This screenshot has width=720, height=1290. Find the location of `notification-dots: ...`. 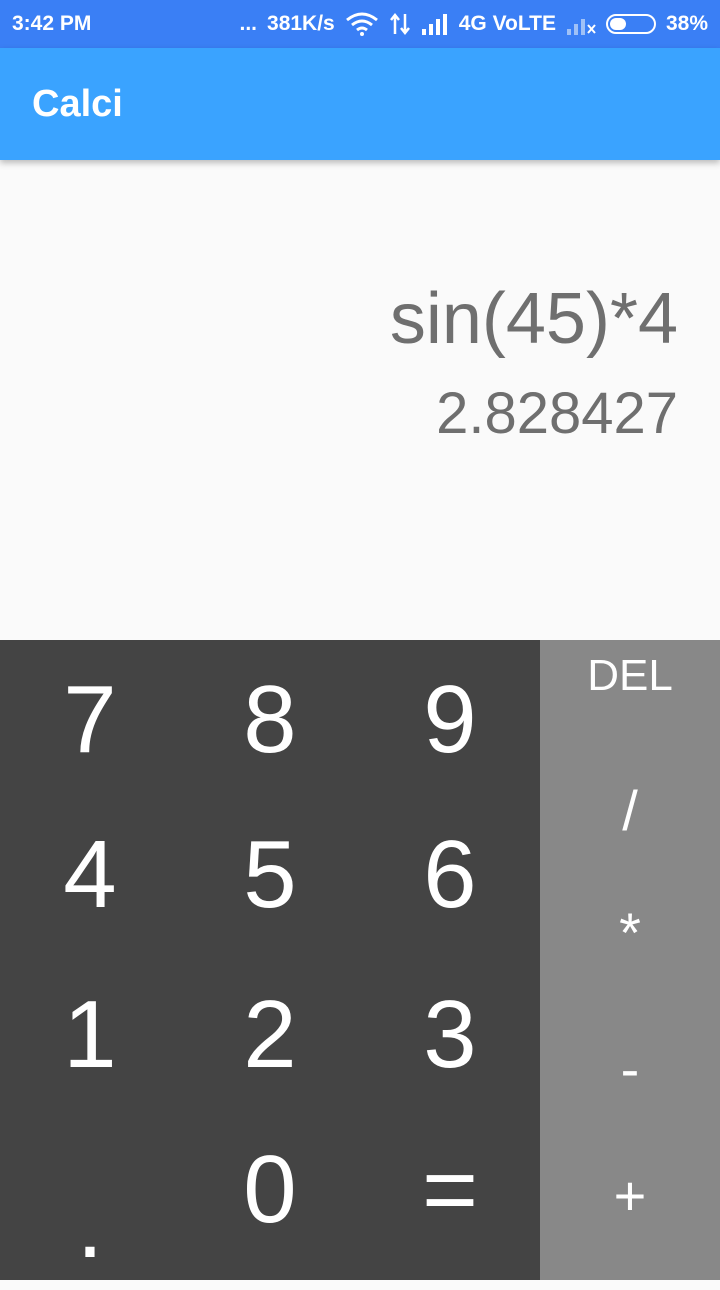

notification-dots: ... is located at coordinates (248, 23).